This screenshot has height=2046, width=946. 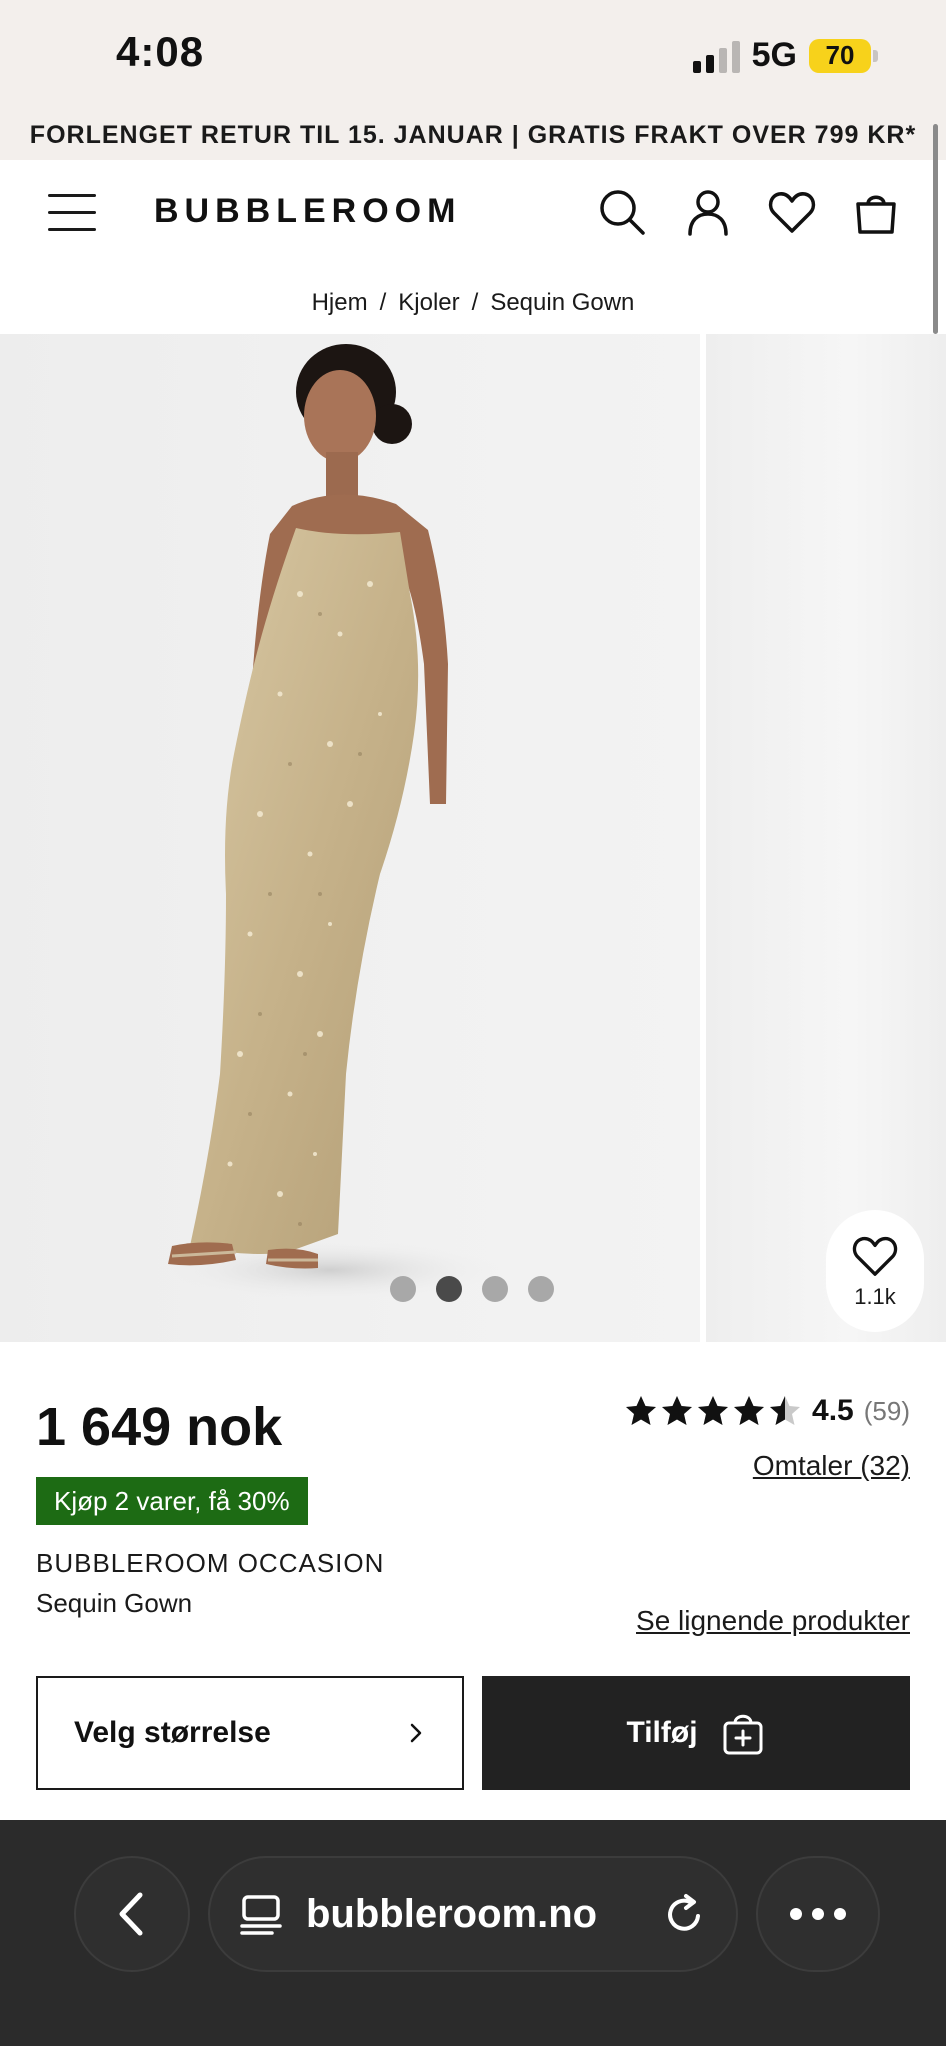 I want to click on menu-icon, so click(x=72, y=214).